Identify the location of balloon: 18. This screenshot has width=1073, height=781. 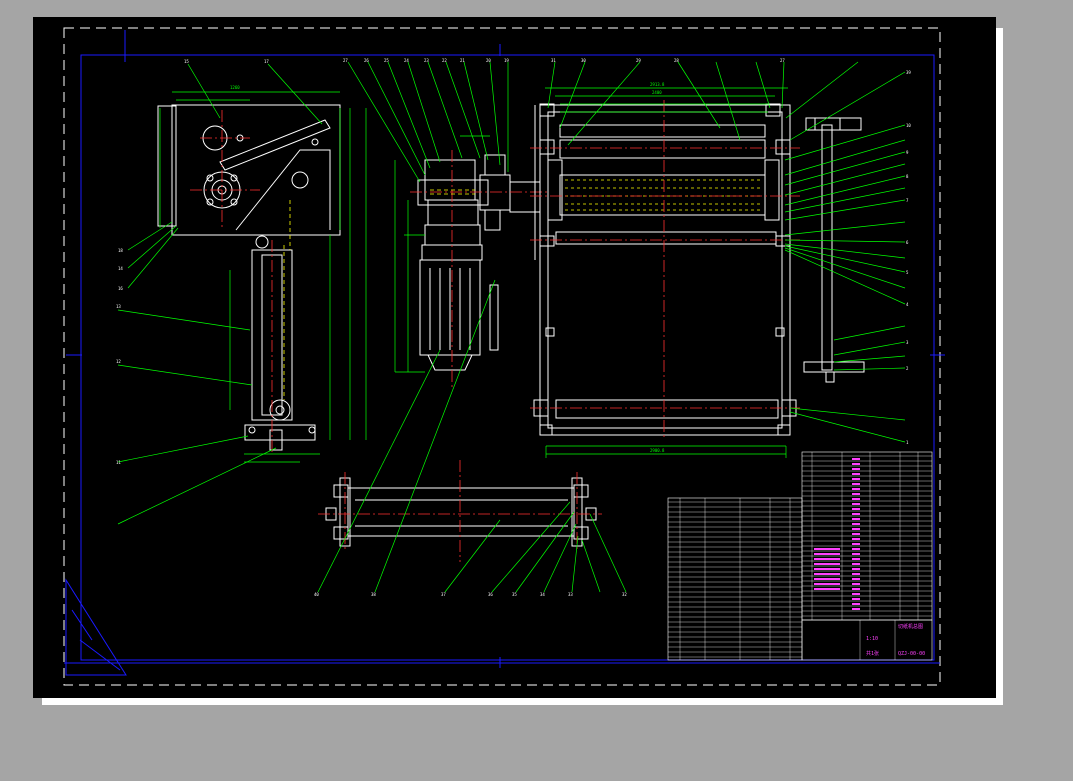
(120, 250).